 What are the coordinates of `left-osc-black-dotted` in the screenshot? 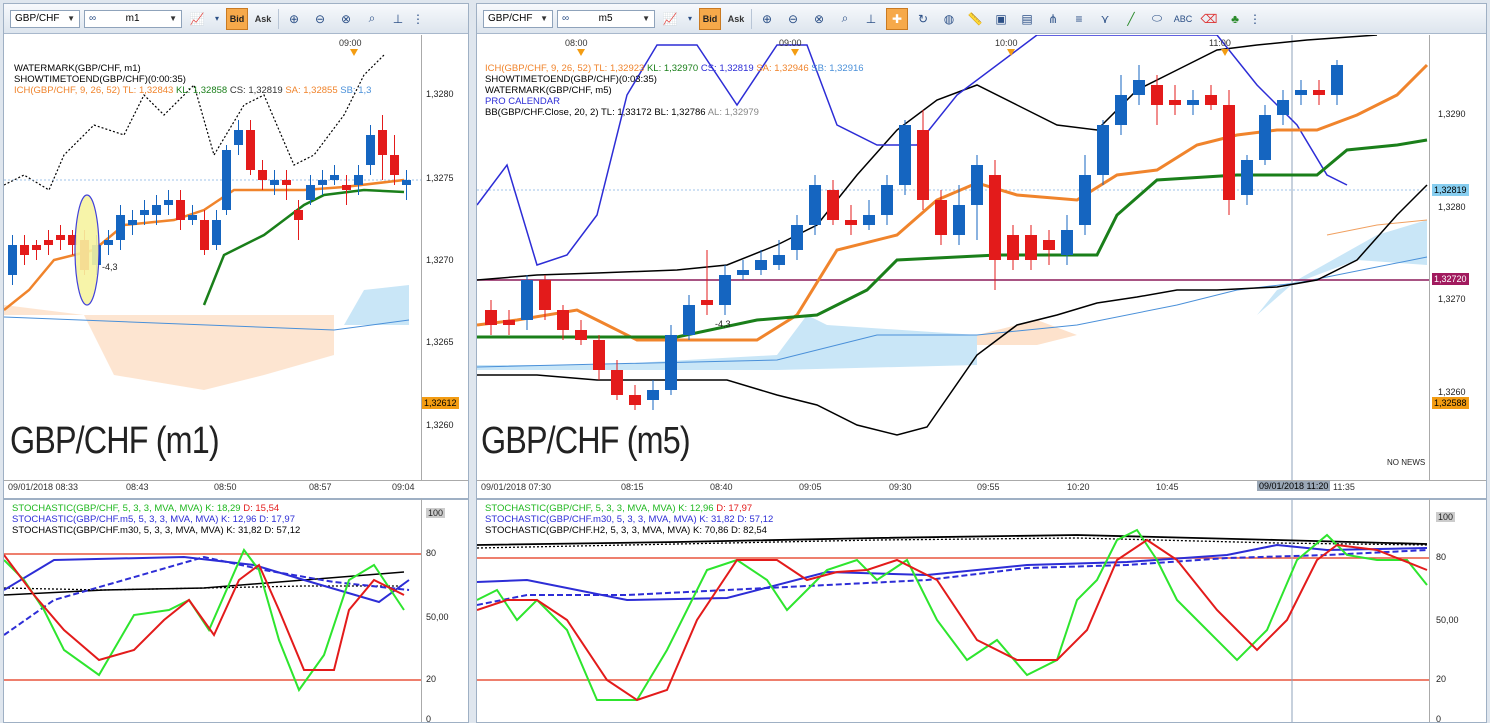 It's located at (204, 588).